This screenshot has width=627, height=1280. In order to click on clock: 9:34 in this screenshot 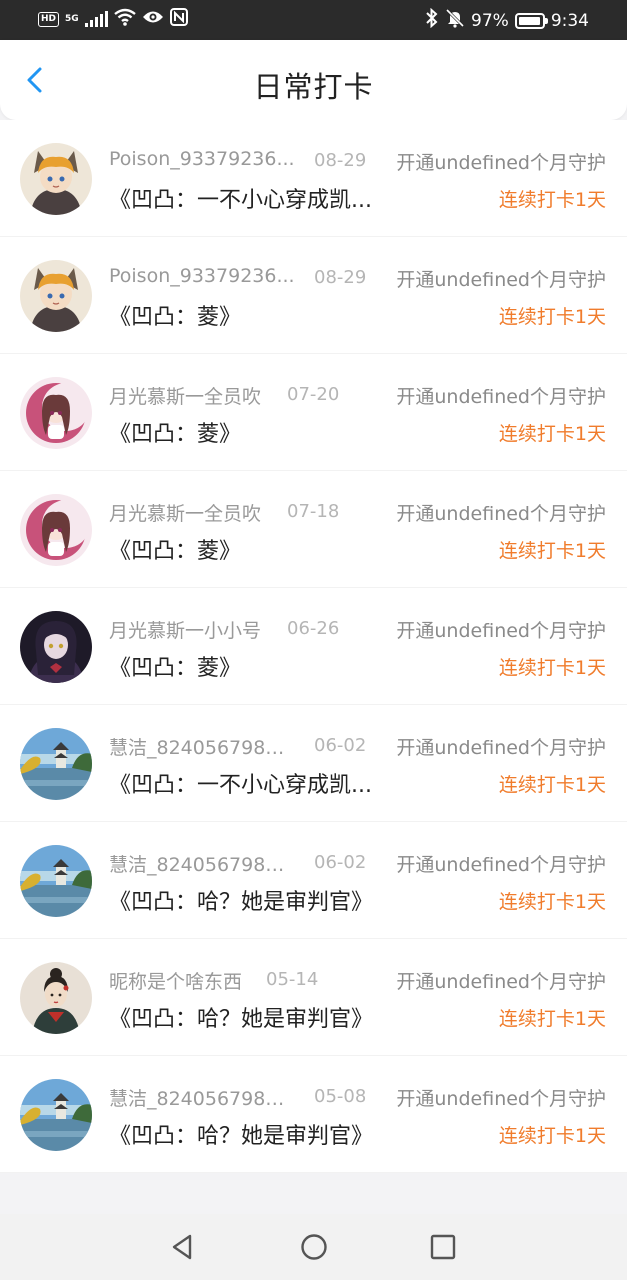, I will do `click(569, 20)`.